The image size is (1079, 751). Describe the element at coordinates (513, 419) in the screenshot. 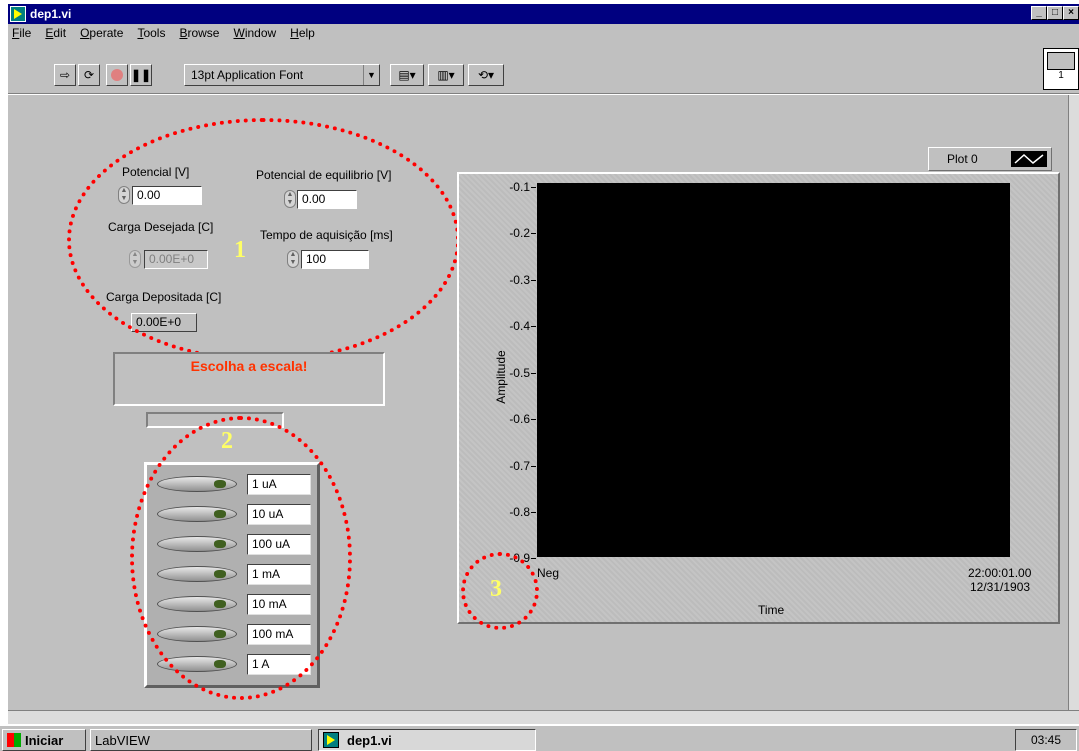

I see `y-tick-label: -0.6` at that location.